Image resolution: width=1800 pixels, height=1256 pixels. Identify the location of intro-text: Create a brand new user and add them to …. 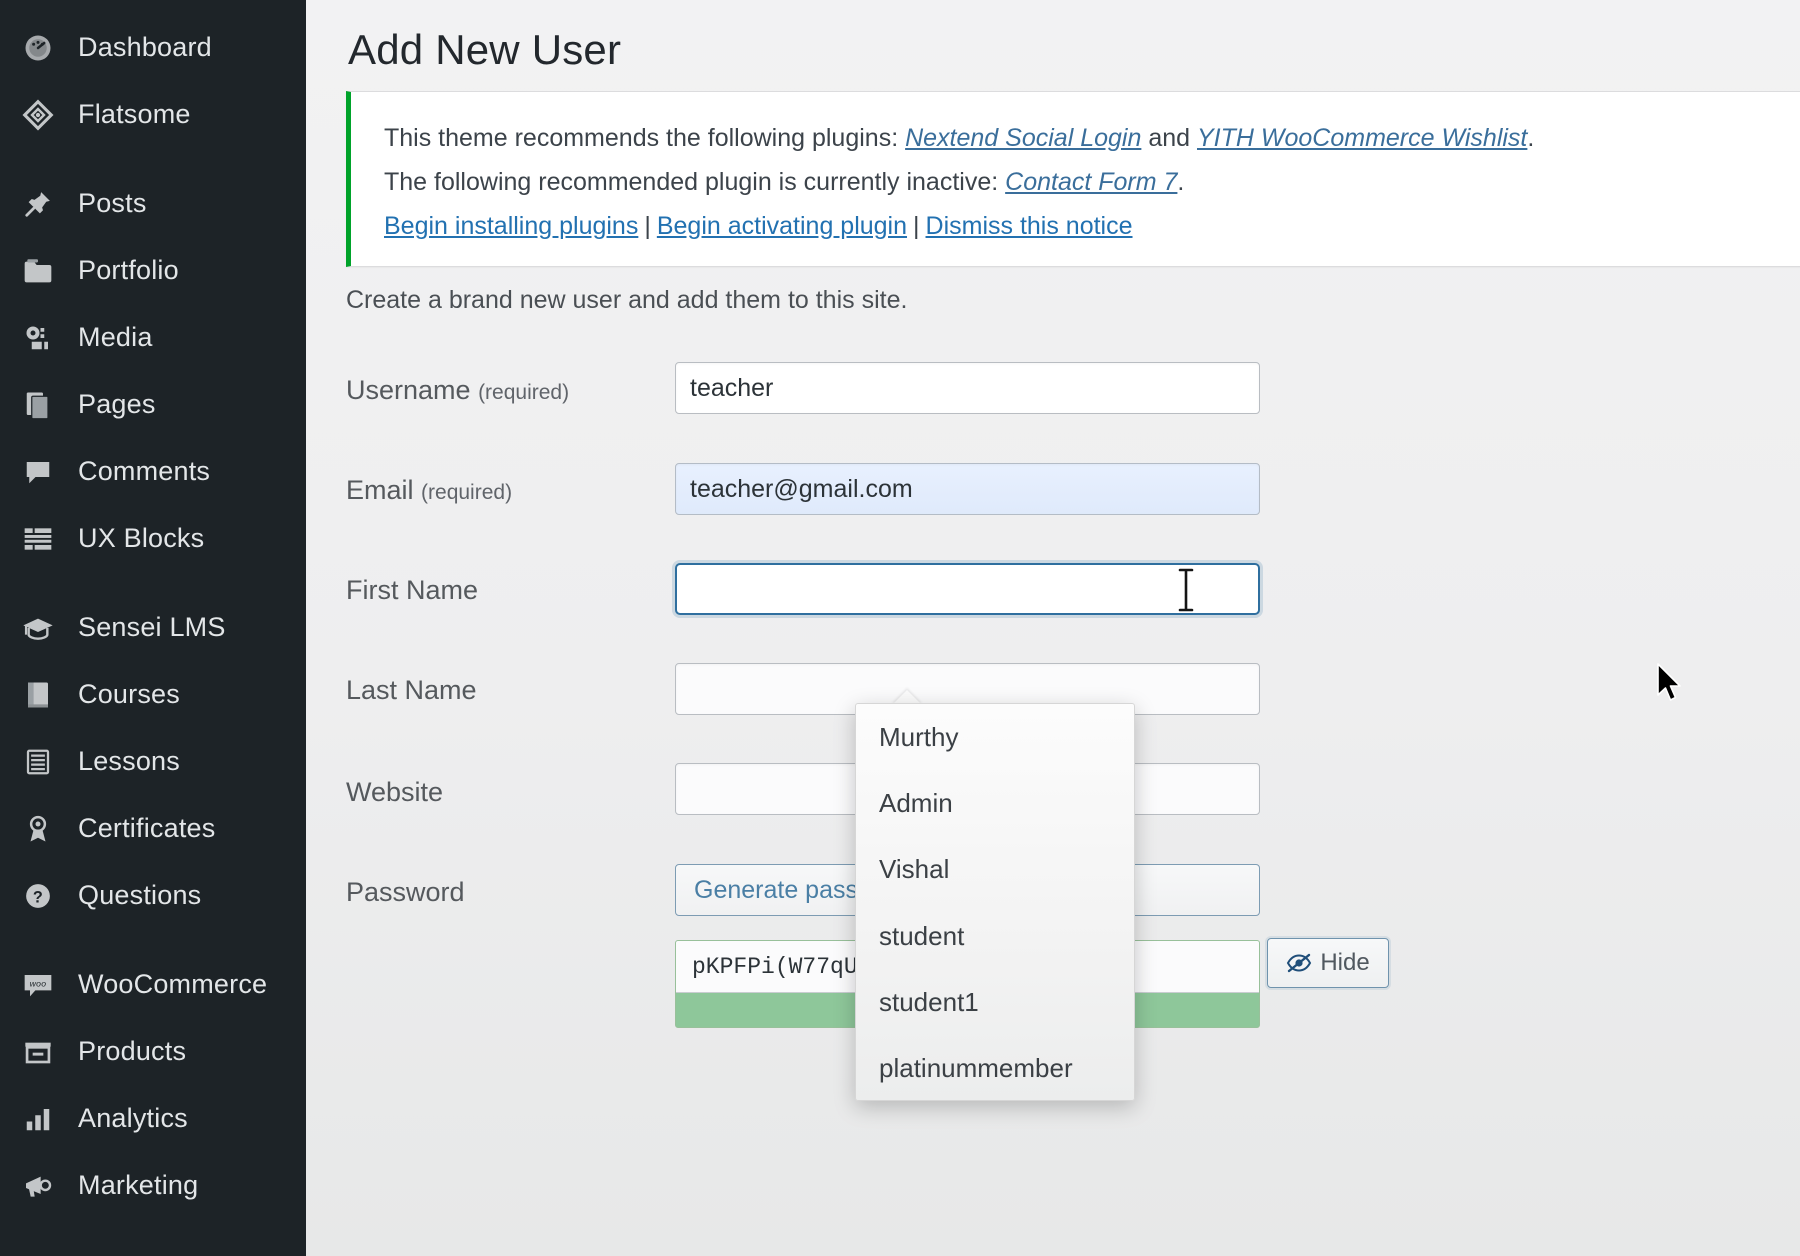
(627, 300).